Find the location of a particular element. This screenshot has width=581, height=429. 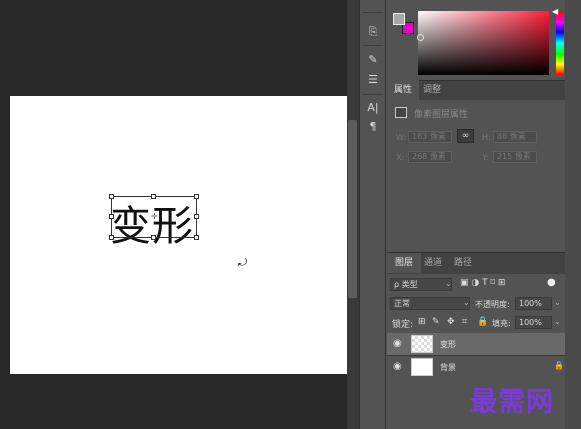

layer-name: 变形 is located at coordinates (448, 344).